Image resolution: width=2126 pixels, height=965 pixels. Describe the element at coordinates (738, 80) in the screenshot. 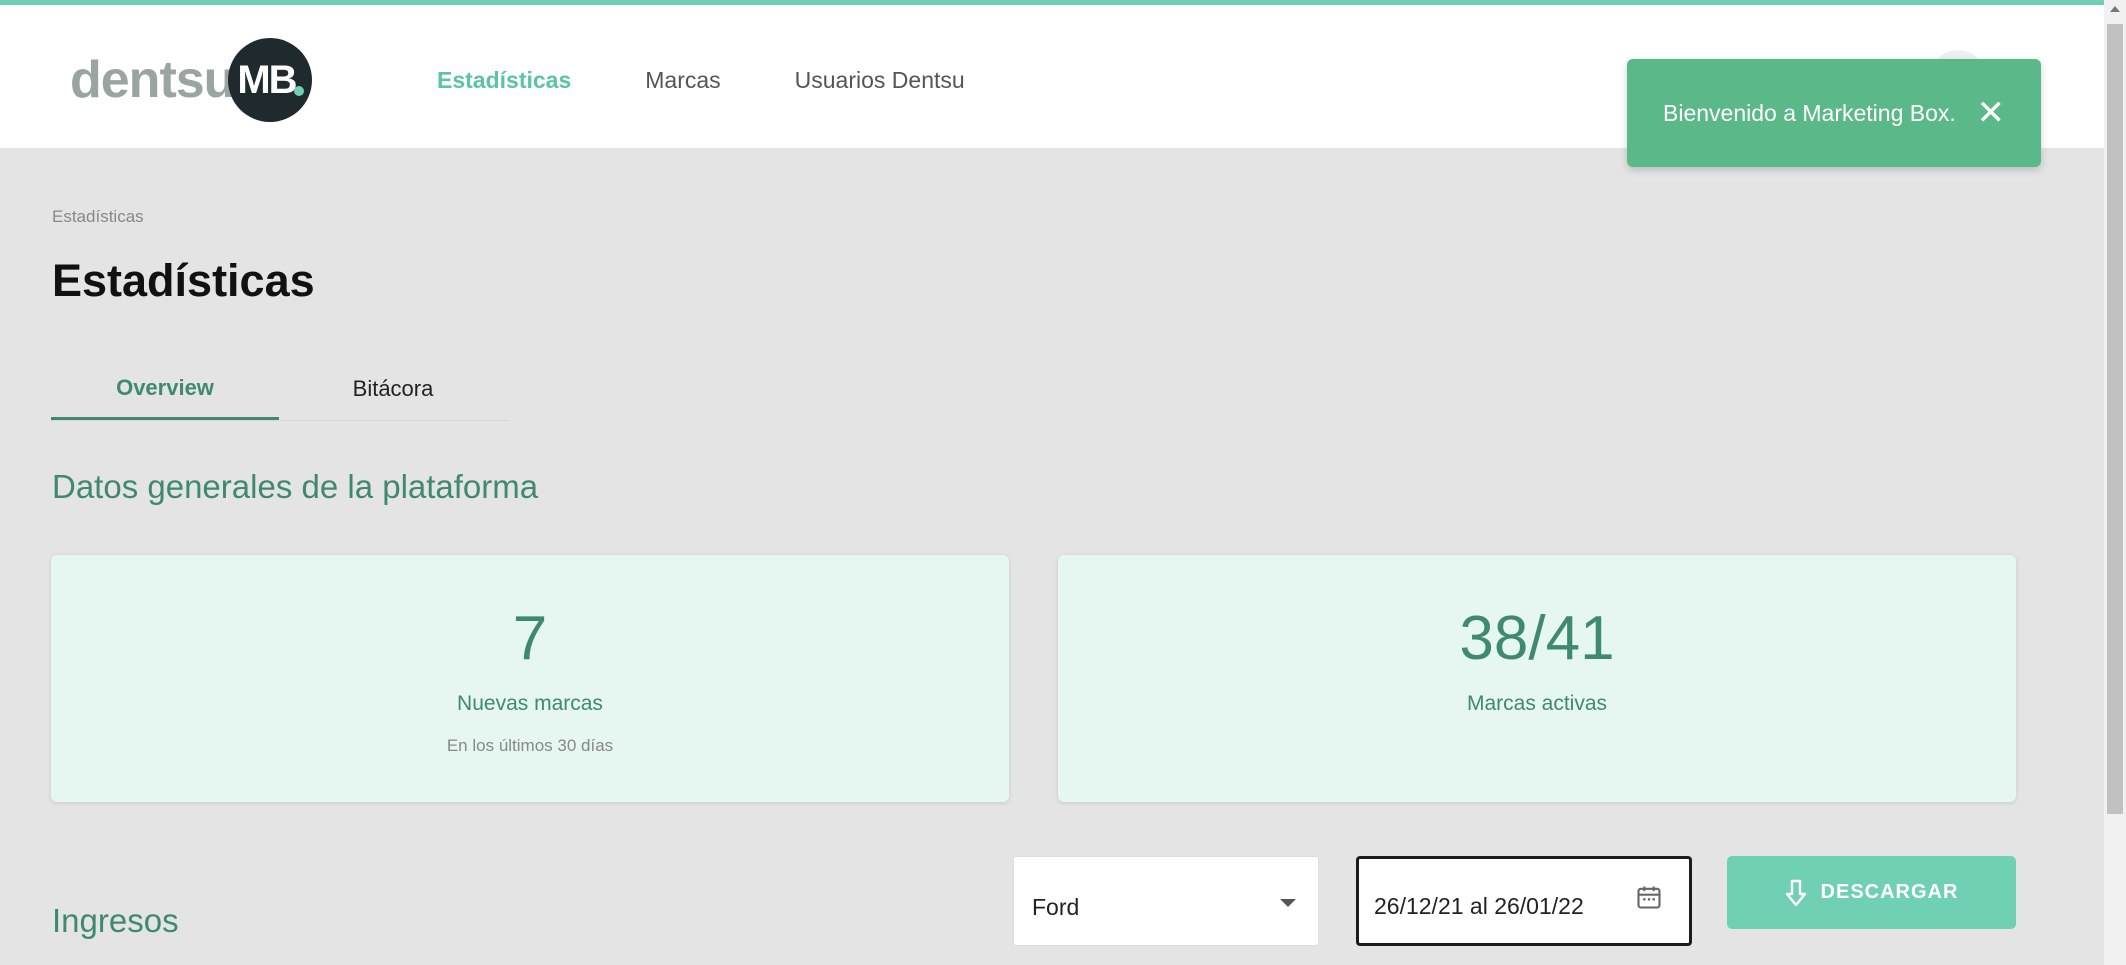

I see `main-nav: Estadísticas Marcas Usuarios Dentsu` at that location.